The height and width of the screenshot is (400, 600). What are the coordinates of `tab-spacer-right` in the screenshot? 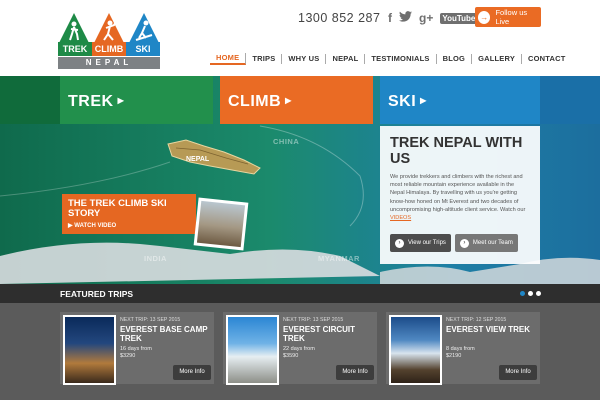 It's located at (570, 100).